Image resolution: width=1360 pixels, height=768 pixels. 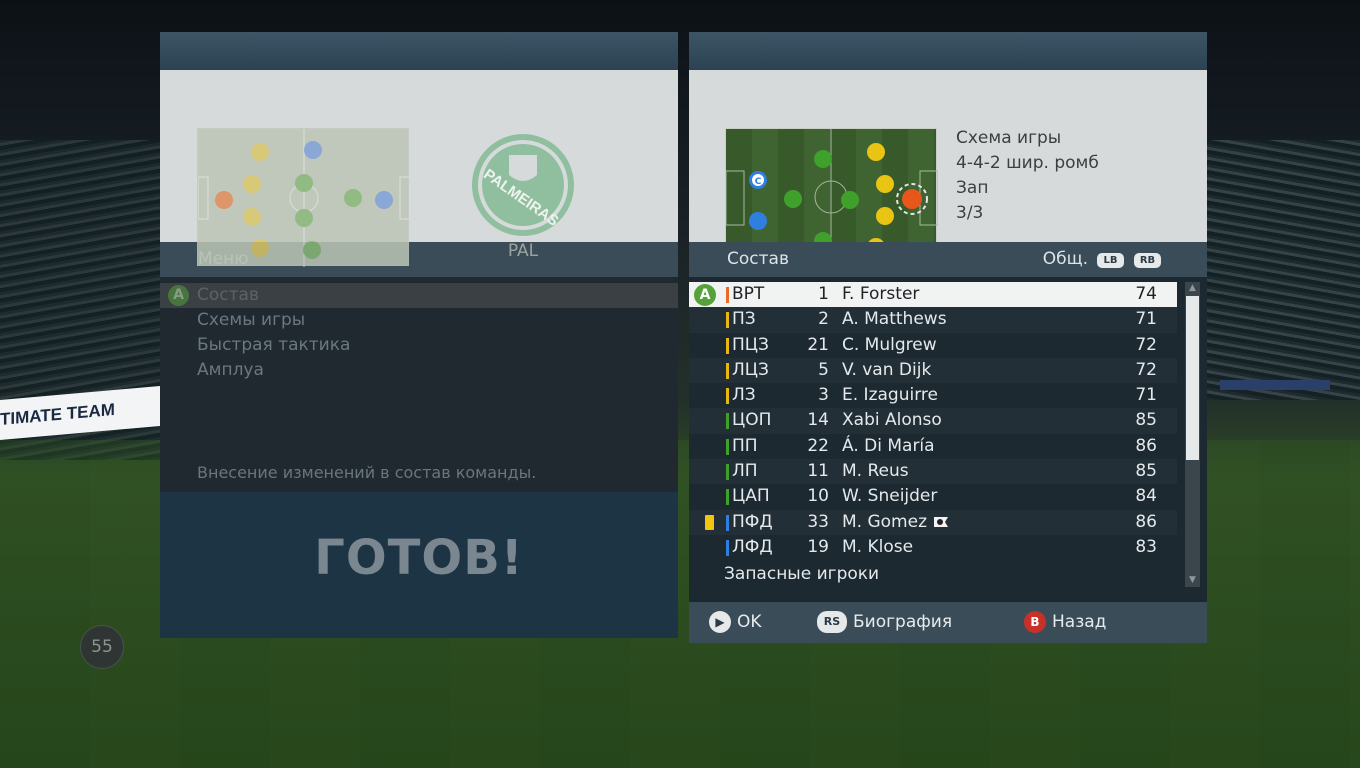 I want to click on player-position: ВРТ, so click(x=748, y=294).